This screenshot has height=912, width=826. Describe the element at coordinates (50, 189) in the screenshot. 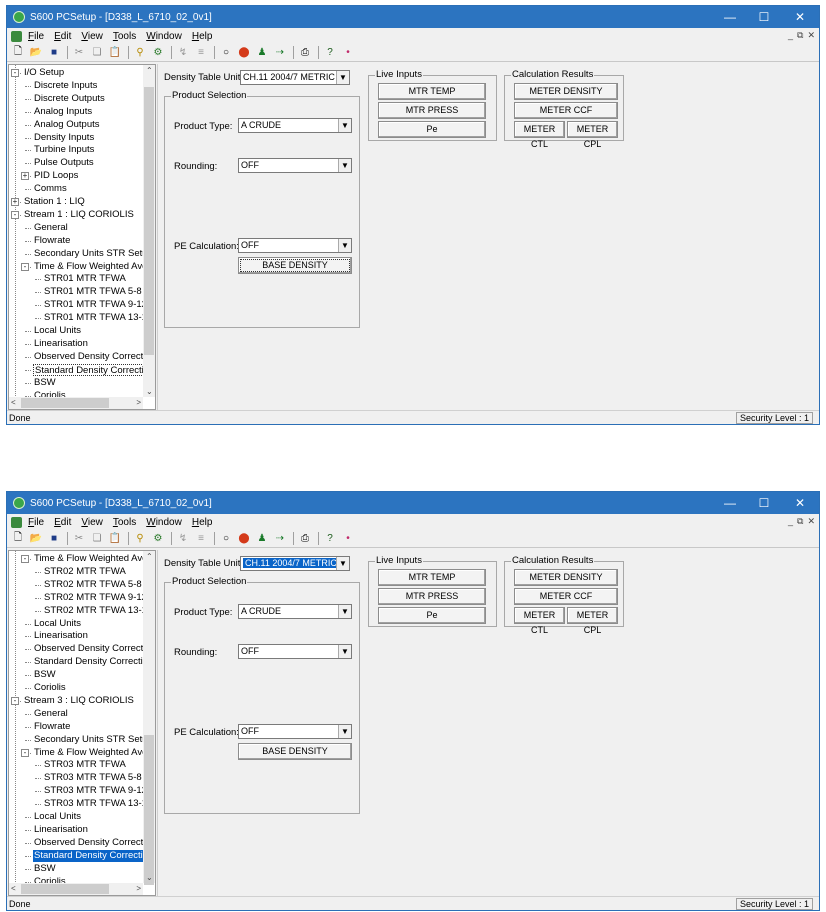

I see `tree-item: Comms` at that location.